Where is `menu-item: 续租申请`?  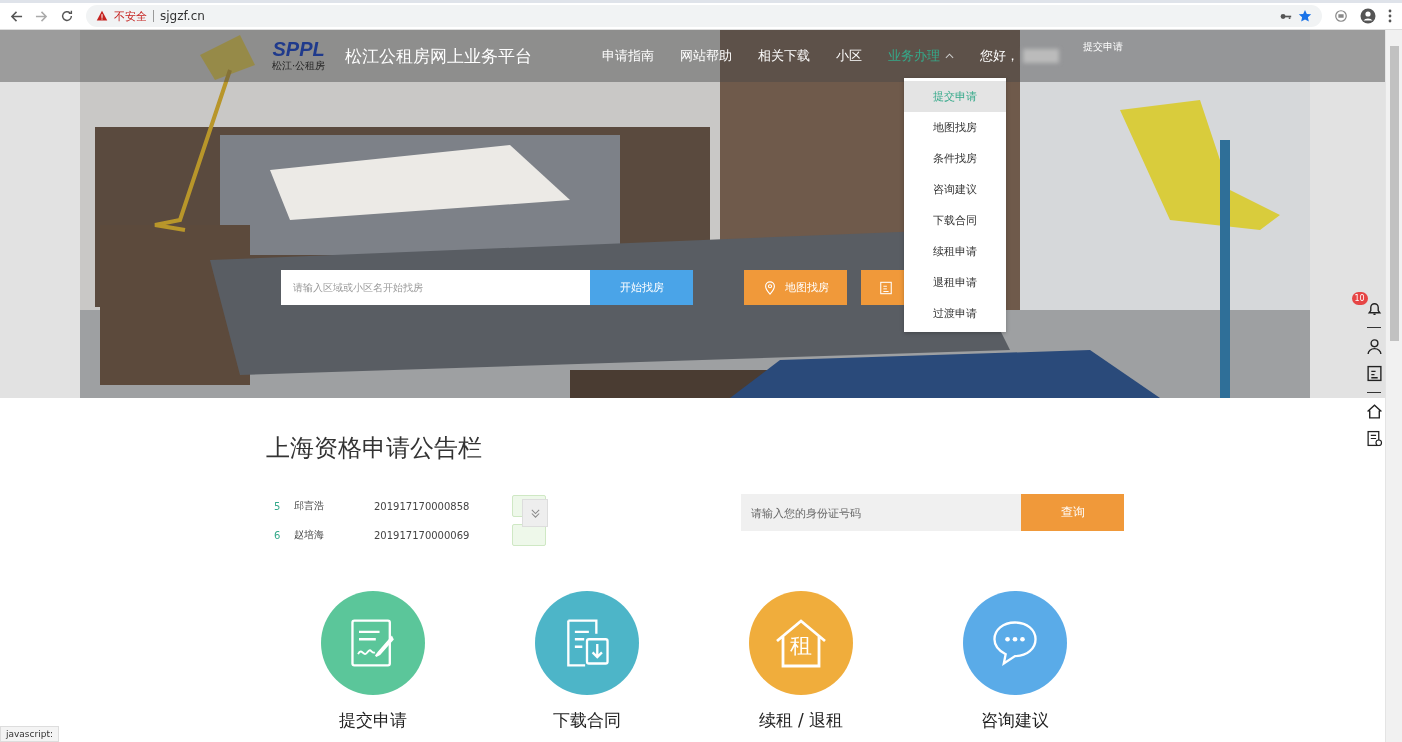 menu-item: 续租申请 is located at coordinates (955, 251).